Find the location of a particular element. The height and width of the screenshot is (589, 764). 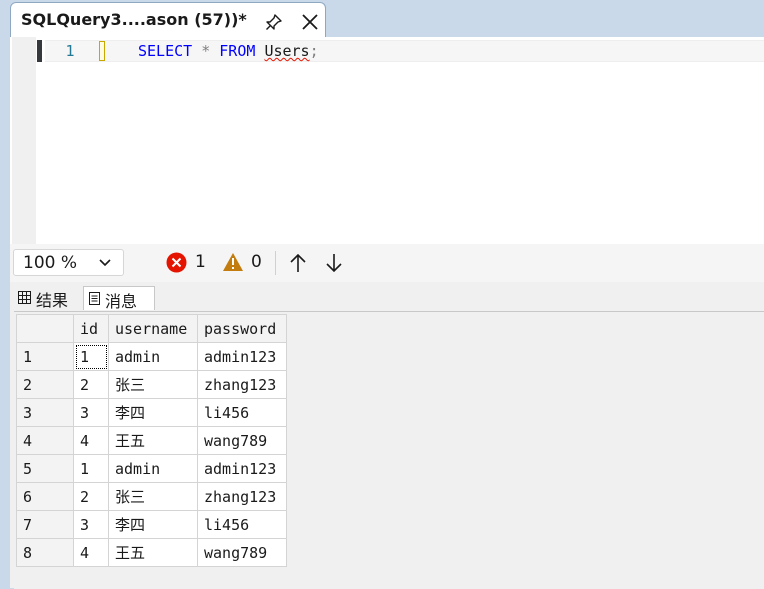

column-header-username: username is located at coordinates (153, 328).